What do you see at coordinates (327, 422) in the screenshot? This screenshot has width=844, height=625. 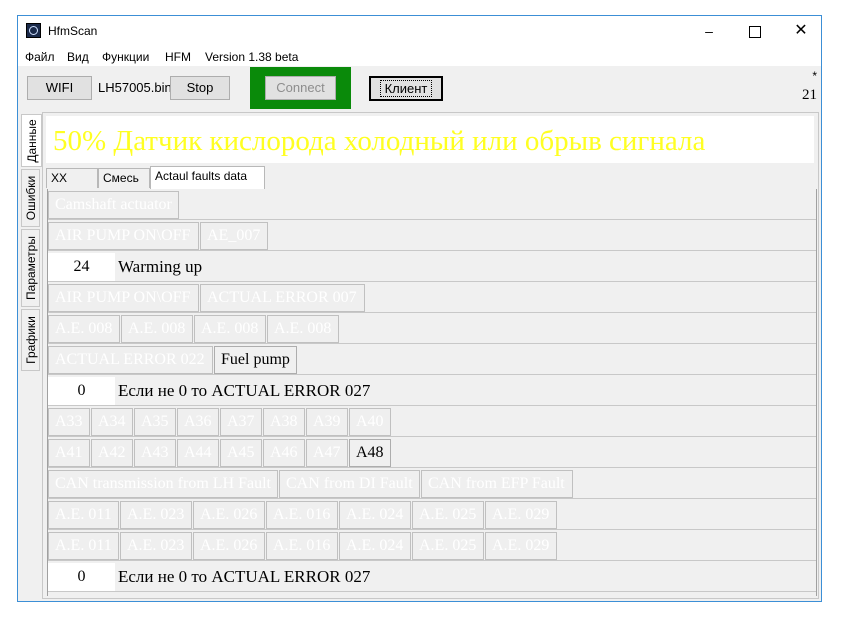 I see `fault-indicator: A39` at bounding box center [327, 422].